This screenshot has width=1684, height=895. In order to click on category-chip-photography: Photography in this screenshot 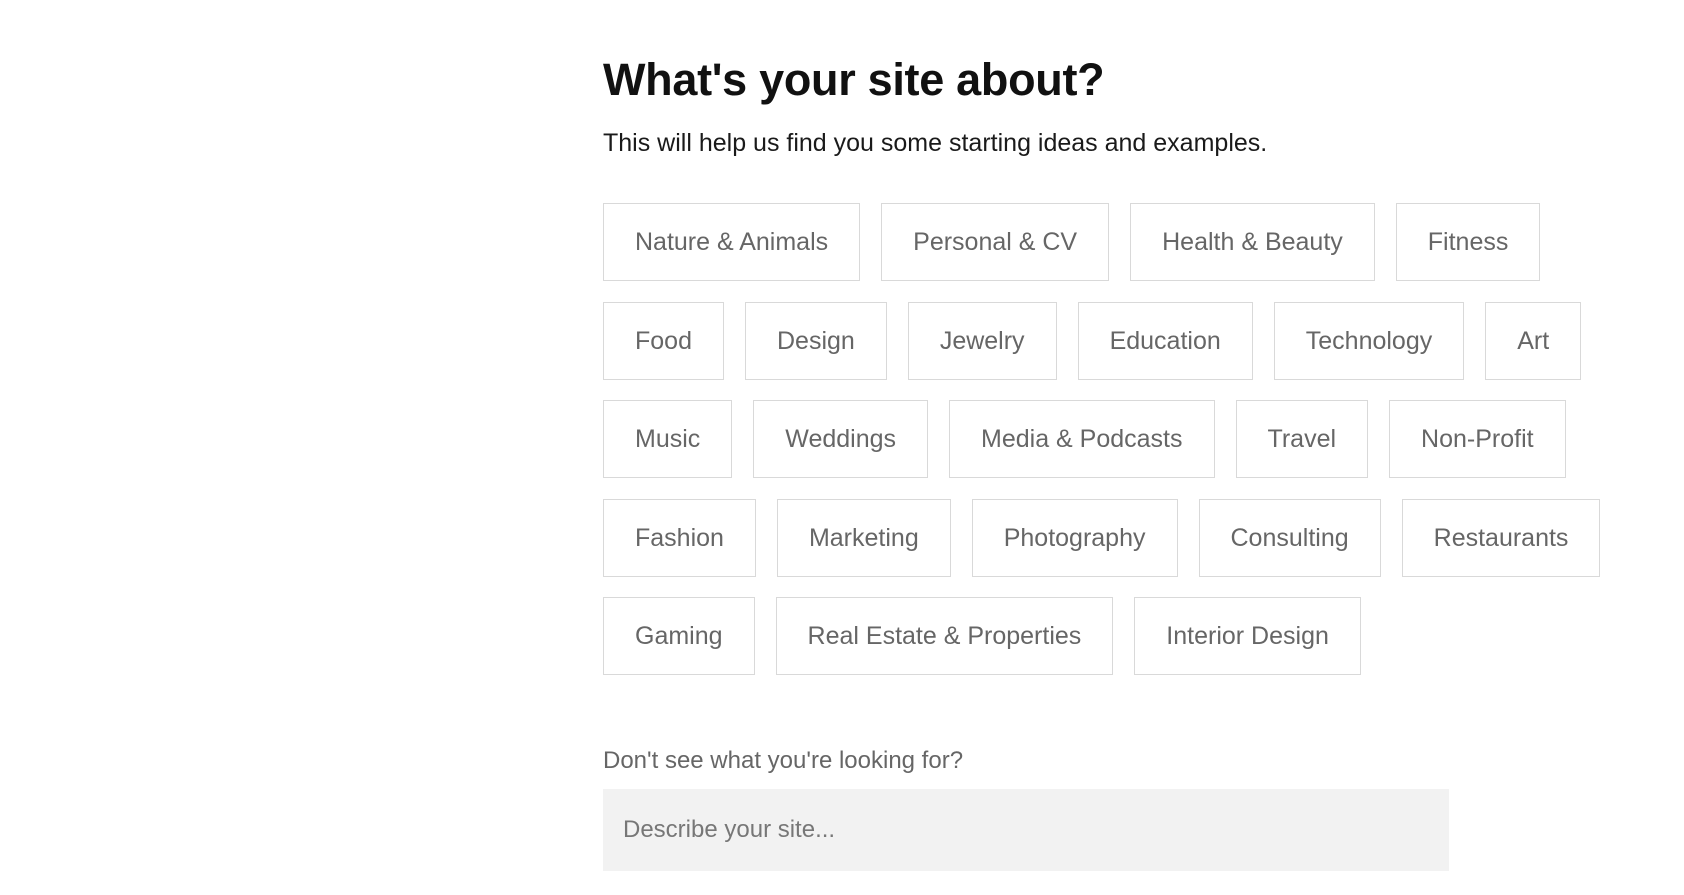, I will do `click(1074, 538)`.